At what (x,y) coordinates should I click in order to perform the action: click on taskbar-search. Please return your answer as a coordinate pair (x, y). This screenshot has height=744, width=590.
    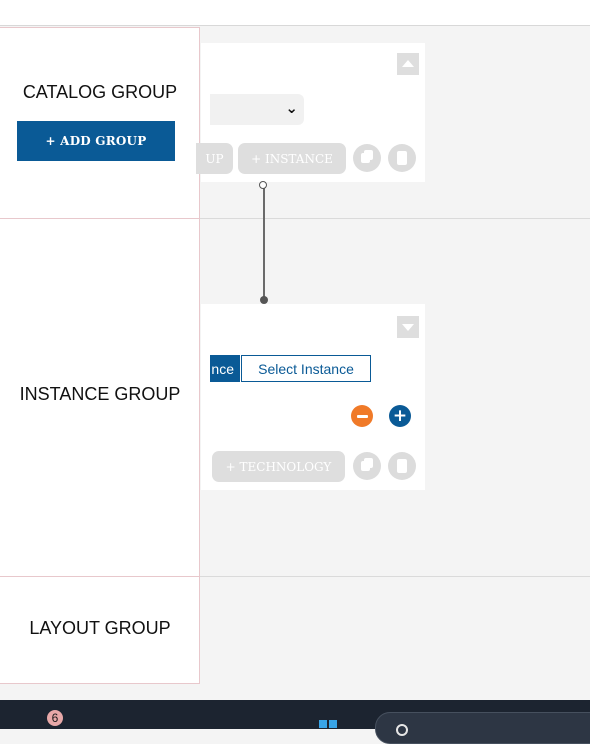
    Looking at the image, I should click on (482, 728).